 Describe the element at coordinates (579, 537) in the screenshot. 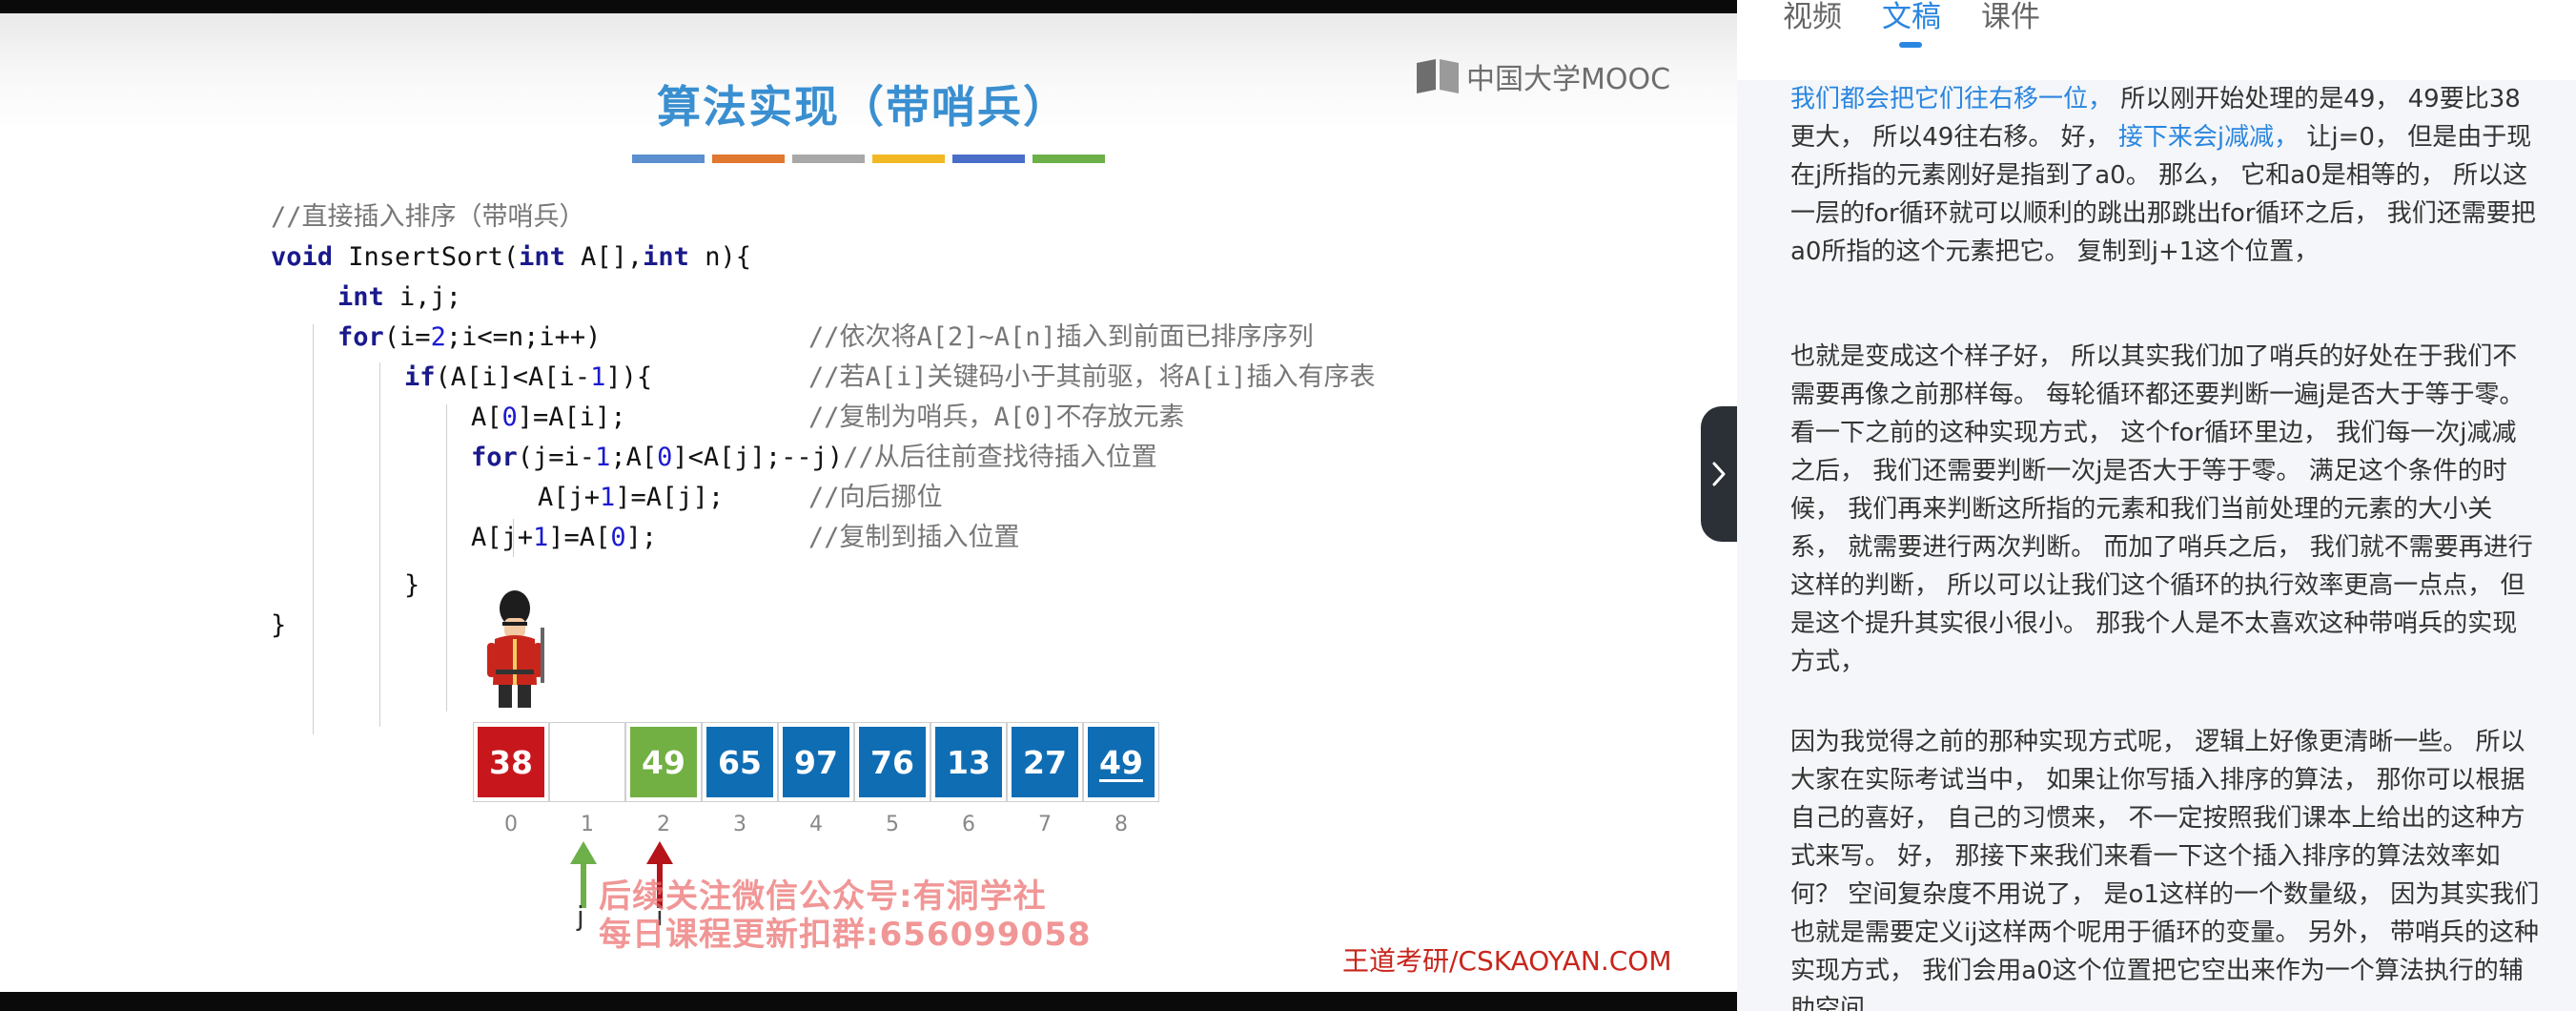

I see `code-token: ]=A[` at that location.